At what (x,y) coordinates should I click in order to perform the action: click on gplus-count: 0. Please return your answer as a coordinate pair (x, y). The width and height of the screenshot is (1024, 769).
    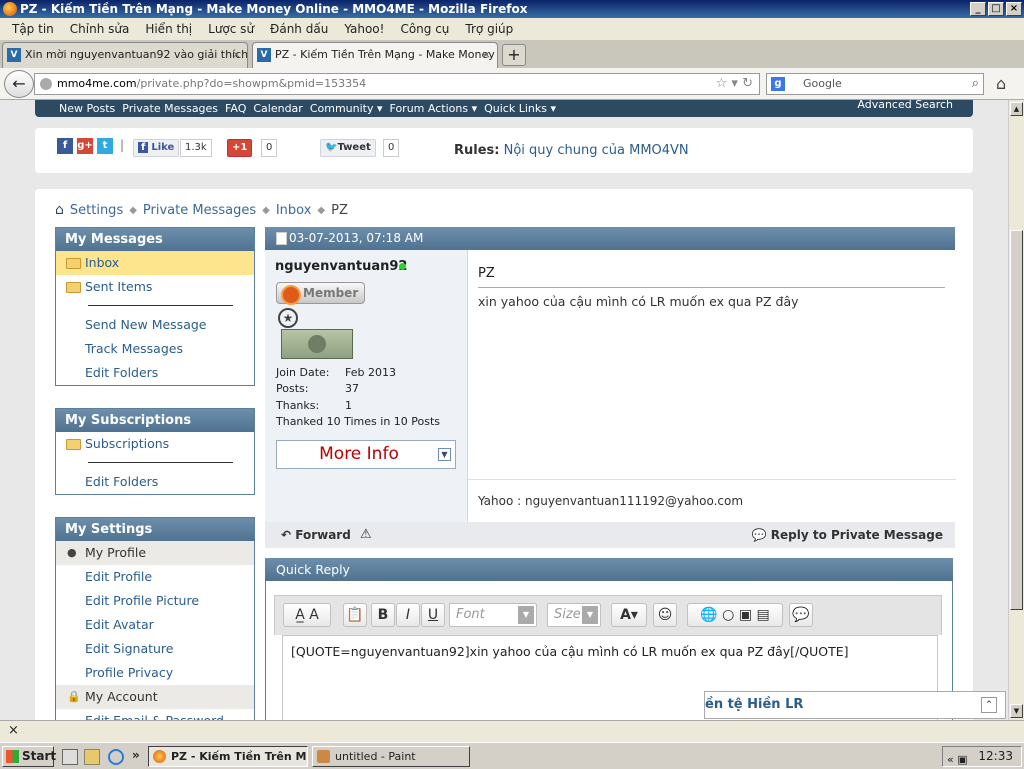
    Looking at the image, I should click on (269, 148).